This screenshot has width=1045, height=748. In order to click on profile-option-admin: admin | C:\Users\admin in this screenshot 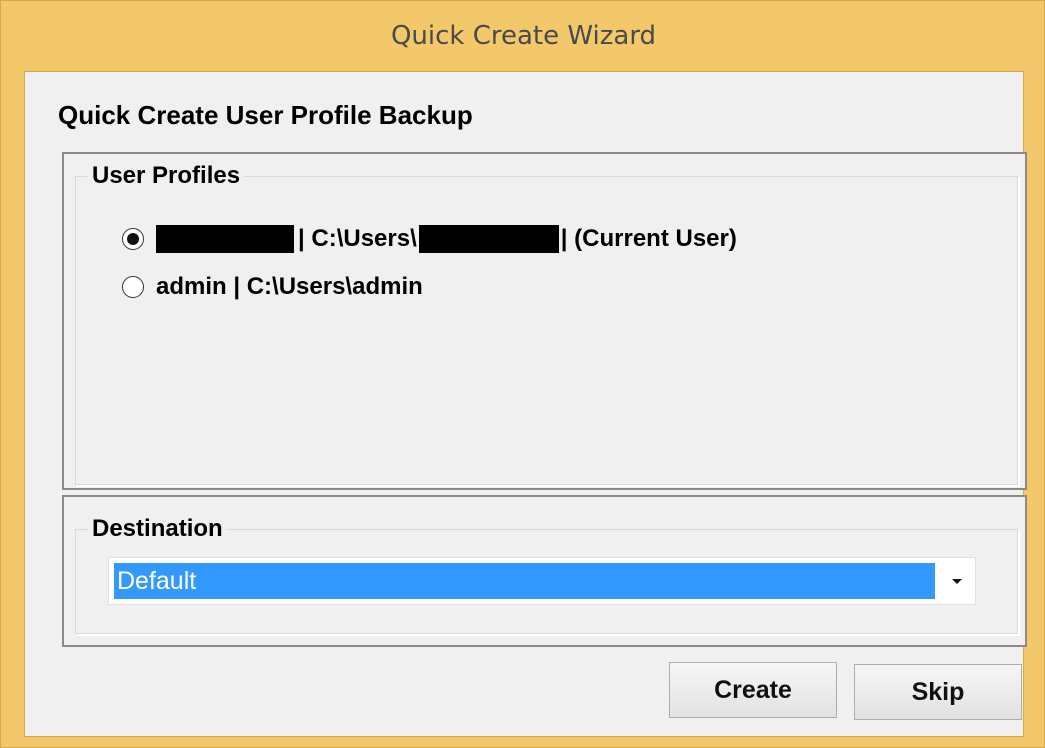, I will do `click(272, 287)`.